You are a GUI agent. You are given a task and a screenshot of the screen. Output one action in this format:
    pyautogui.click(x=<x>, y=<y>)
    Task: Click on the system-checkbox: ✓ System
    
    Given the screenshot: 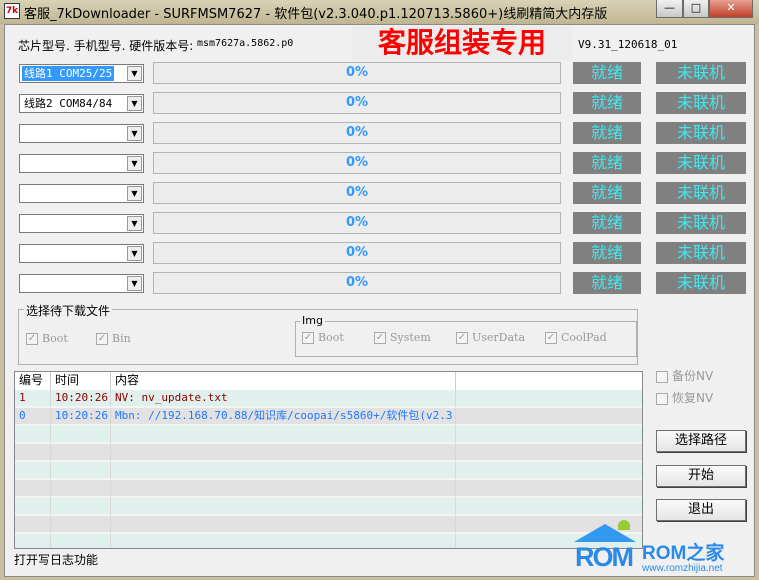 What is the action you would take?
    pyautogui.click(x=402, y=337)
    